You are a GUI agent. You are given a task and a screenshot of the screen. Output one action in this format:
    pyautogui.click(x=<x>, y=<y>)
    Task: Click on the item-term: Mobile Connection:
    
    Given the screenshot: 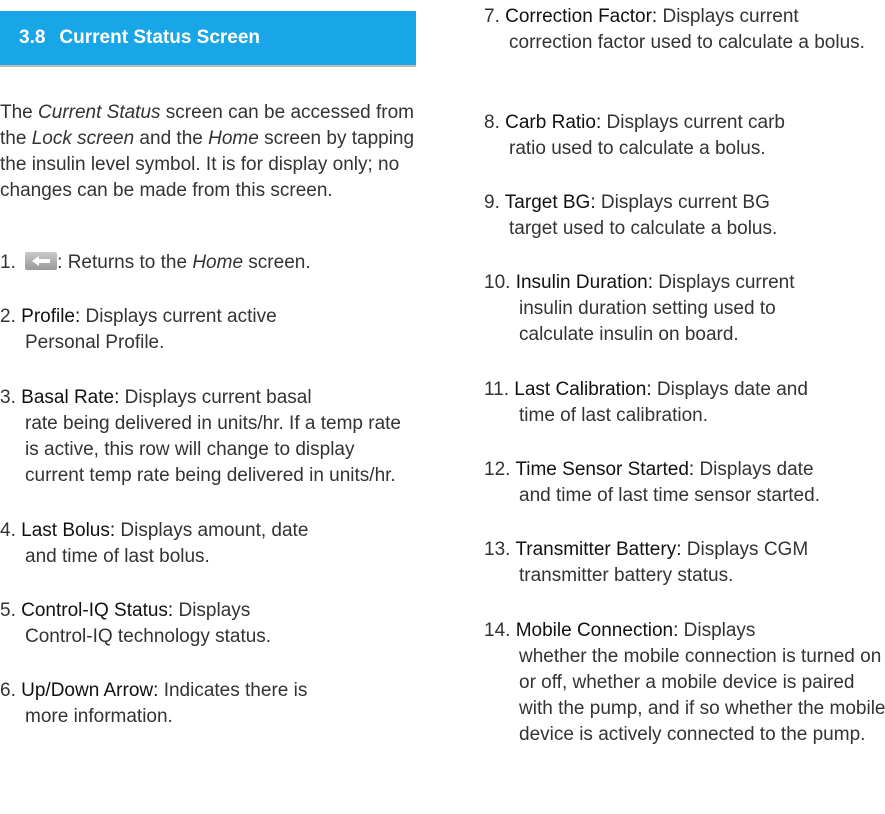 What is the action you would take?
    pyautogui.click(x=597, y=630)
    